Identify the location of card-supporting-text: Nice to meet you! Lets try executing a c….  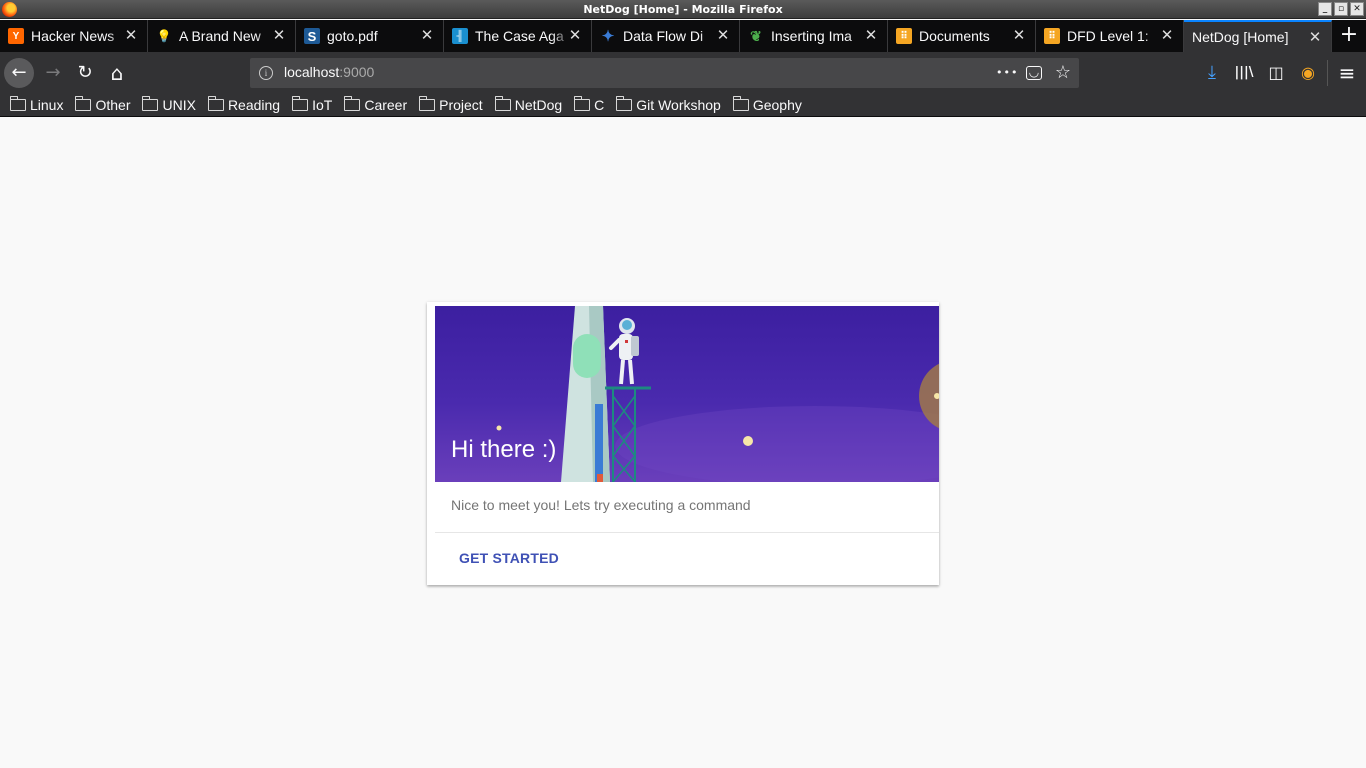
(601, 505).